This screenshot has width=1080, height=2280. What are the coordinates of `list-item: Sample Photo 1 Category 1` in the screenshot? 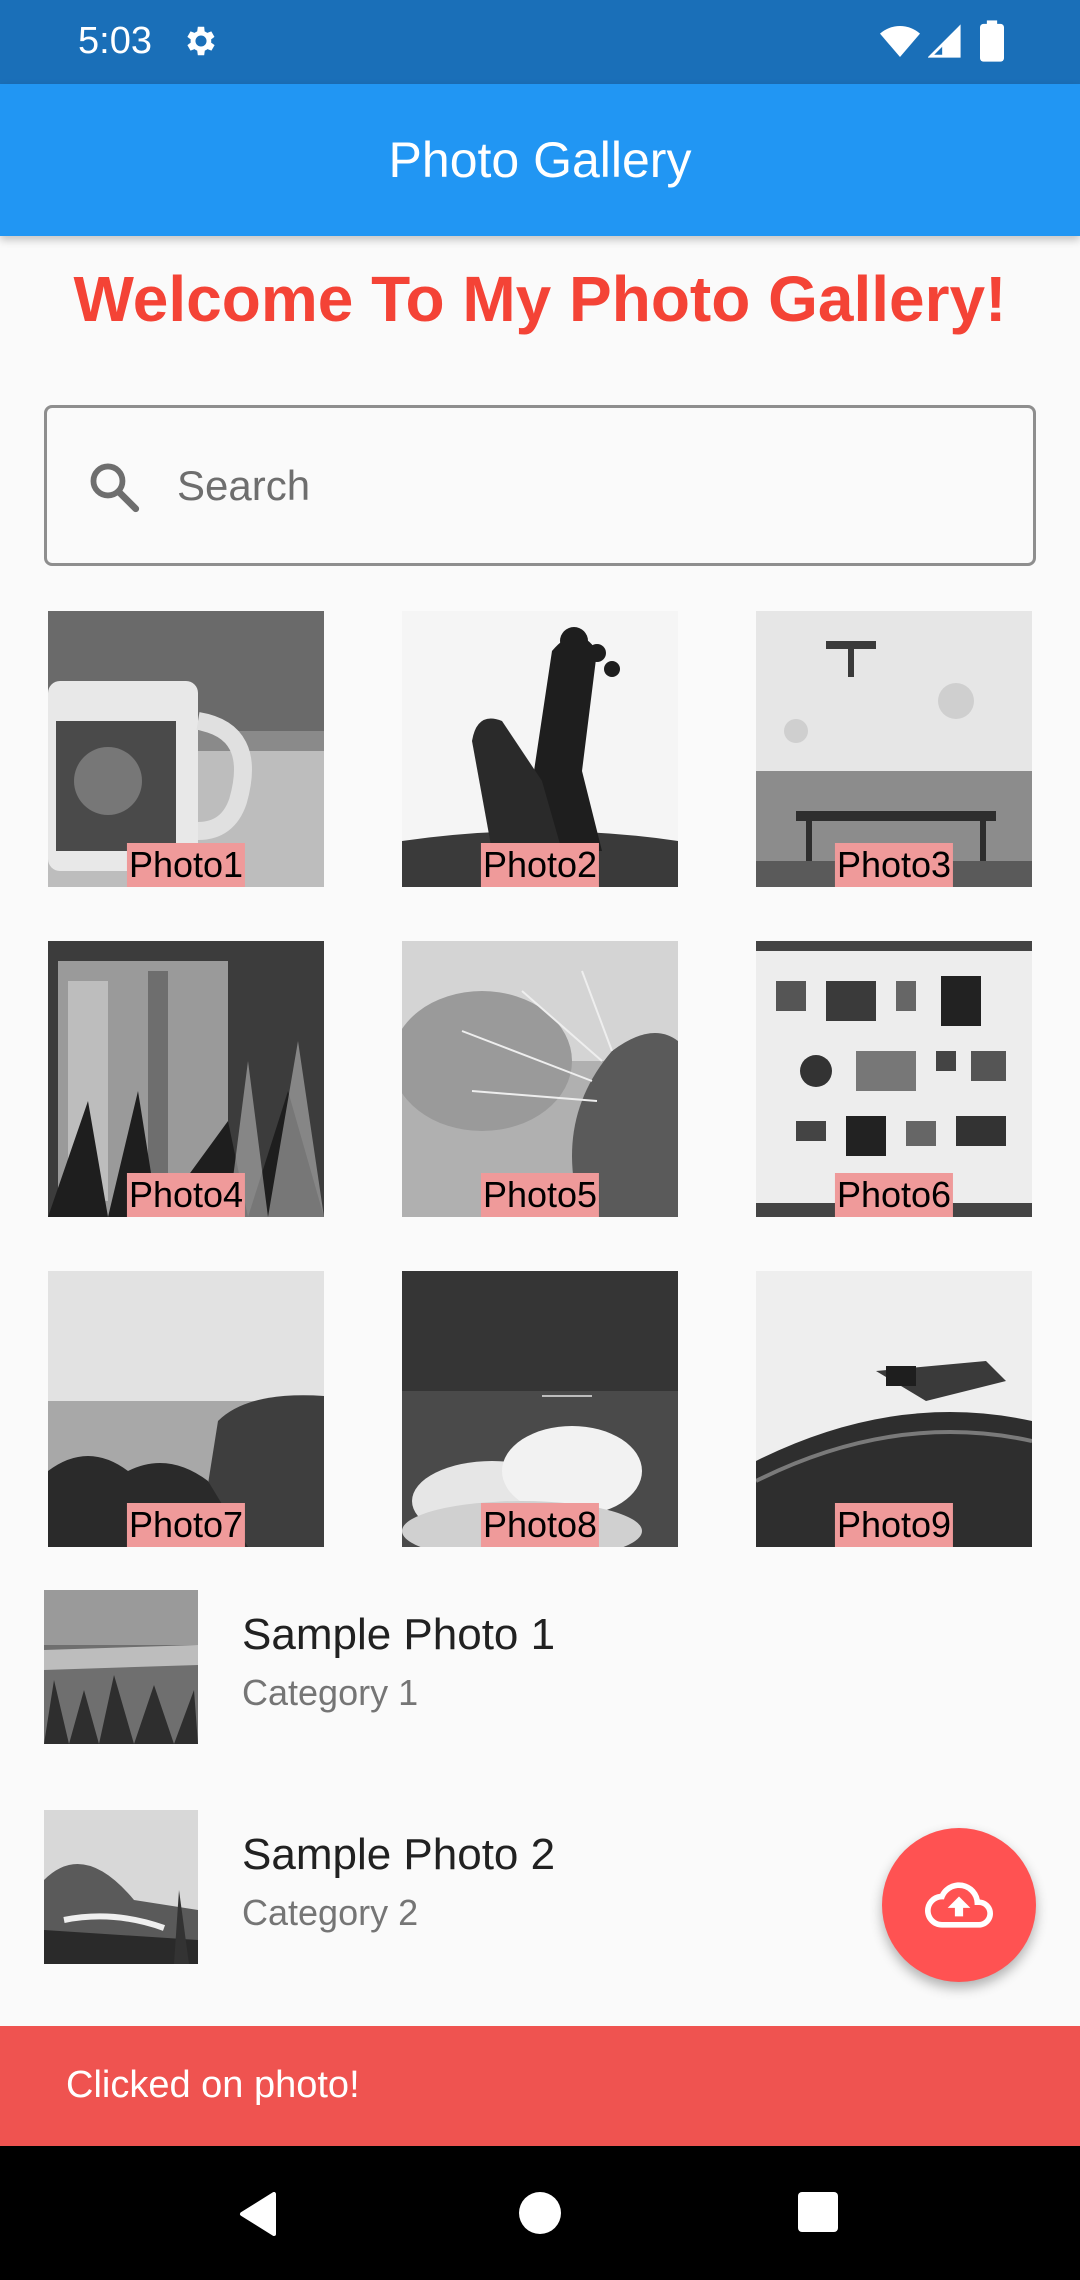 It's located at (540, 1663).